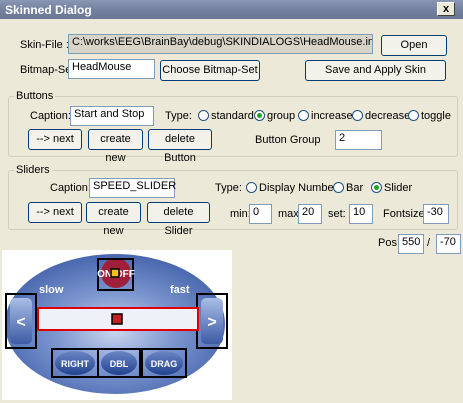 The width and height of the screenshot is (463, 403). I want to click on slider-type-label: Type:, so click(228, 188).